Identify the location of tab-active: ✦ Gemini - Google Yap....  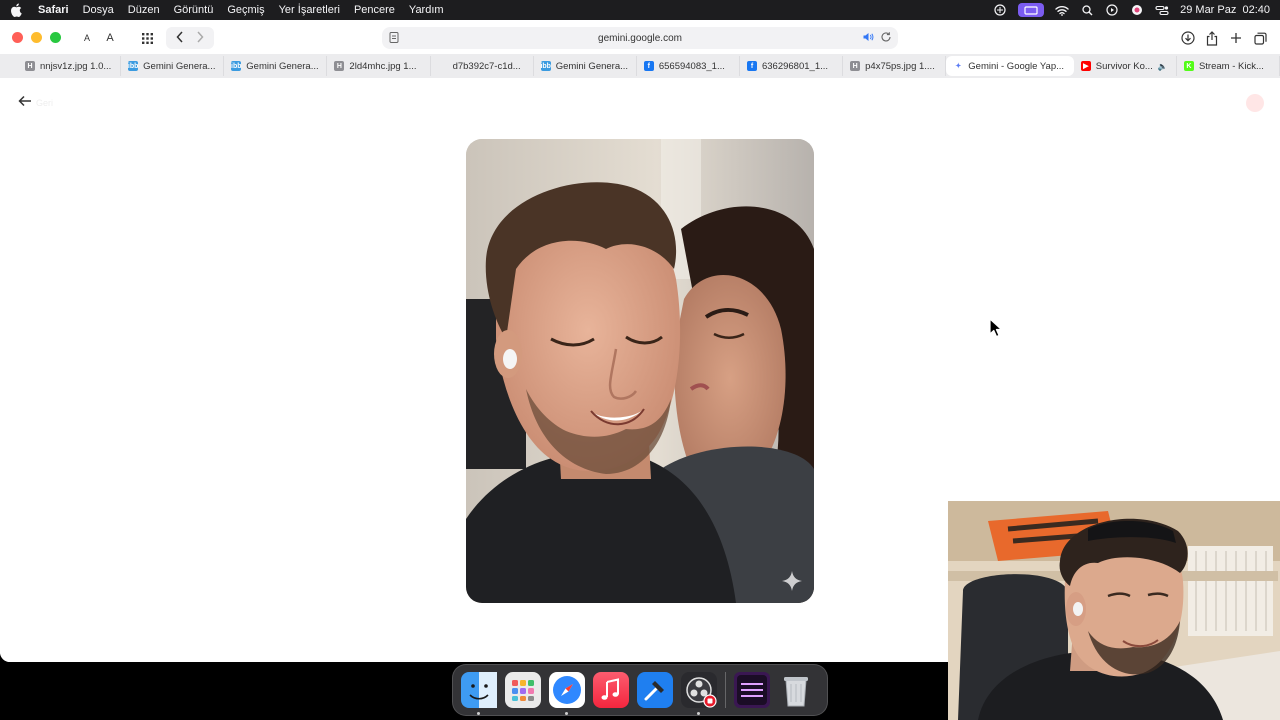
(1010, 66).